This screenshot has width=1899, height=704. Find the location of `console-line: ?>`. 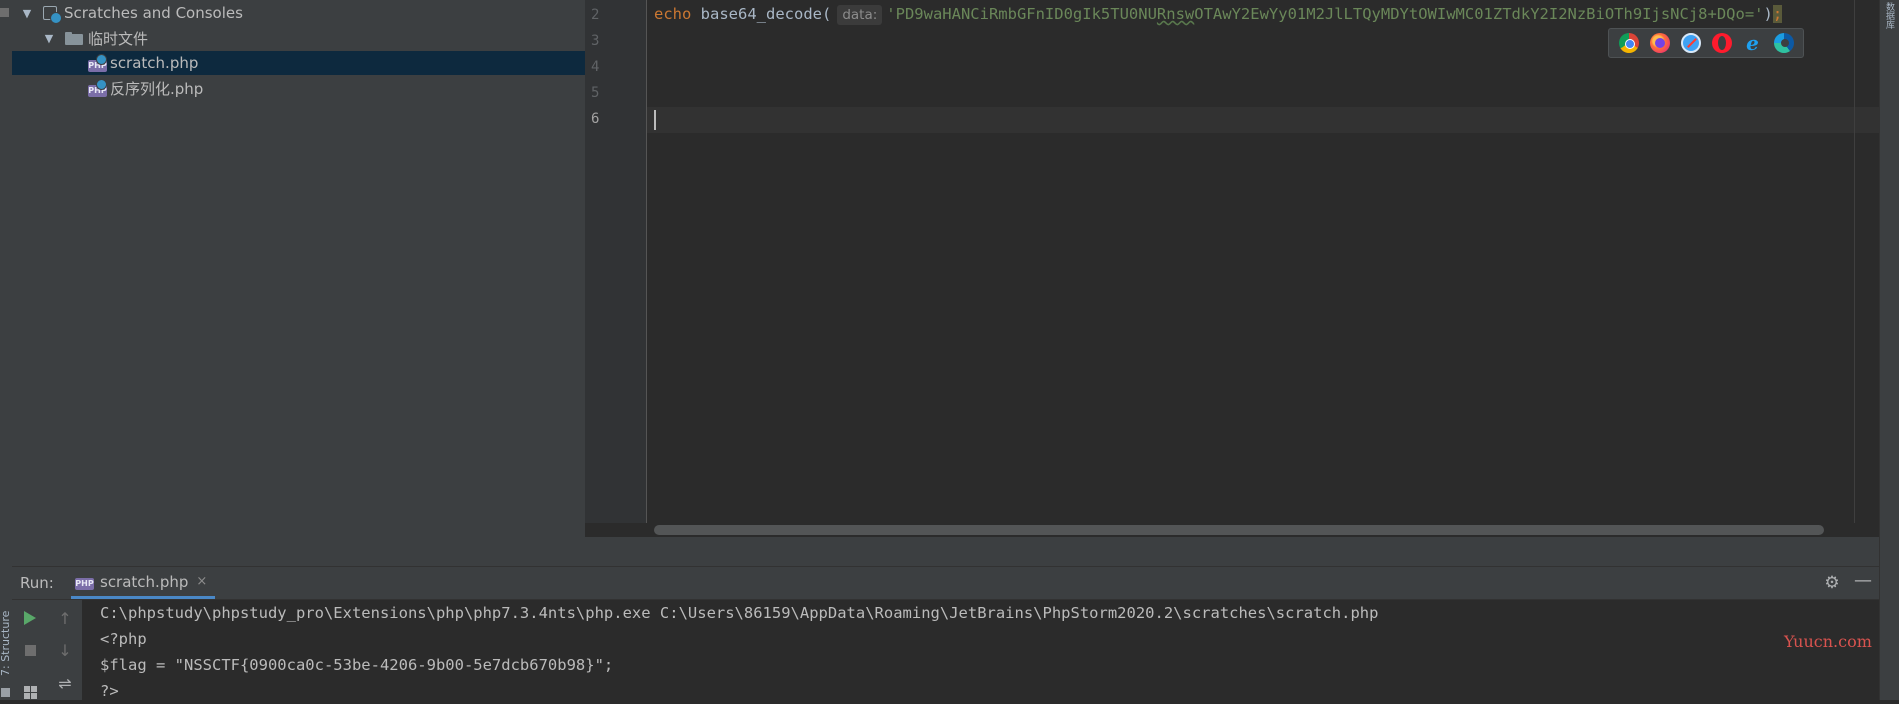

console-line: ?> is located at coordinates (109, 691).